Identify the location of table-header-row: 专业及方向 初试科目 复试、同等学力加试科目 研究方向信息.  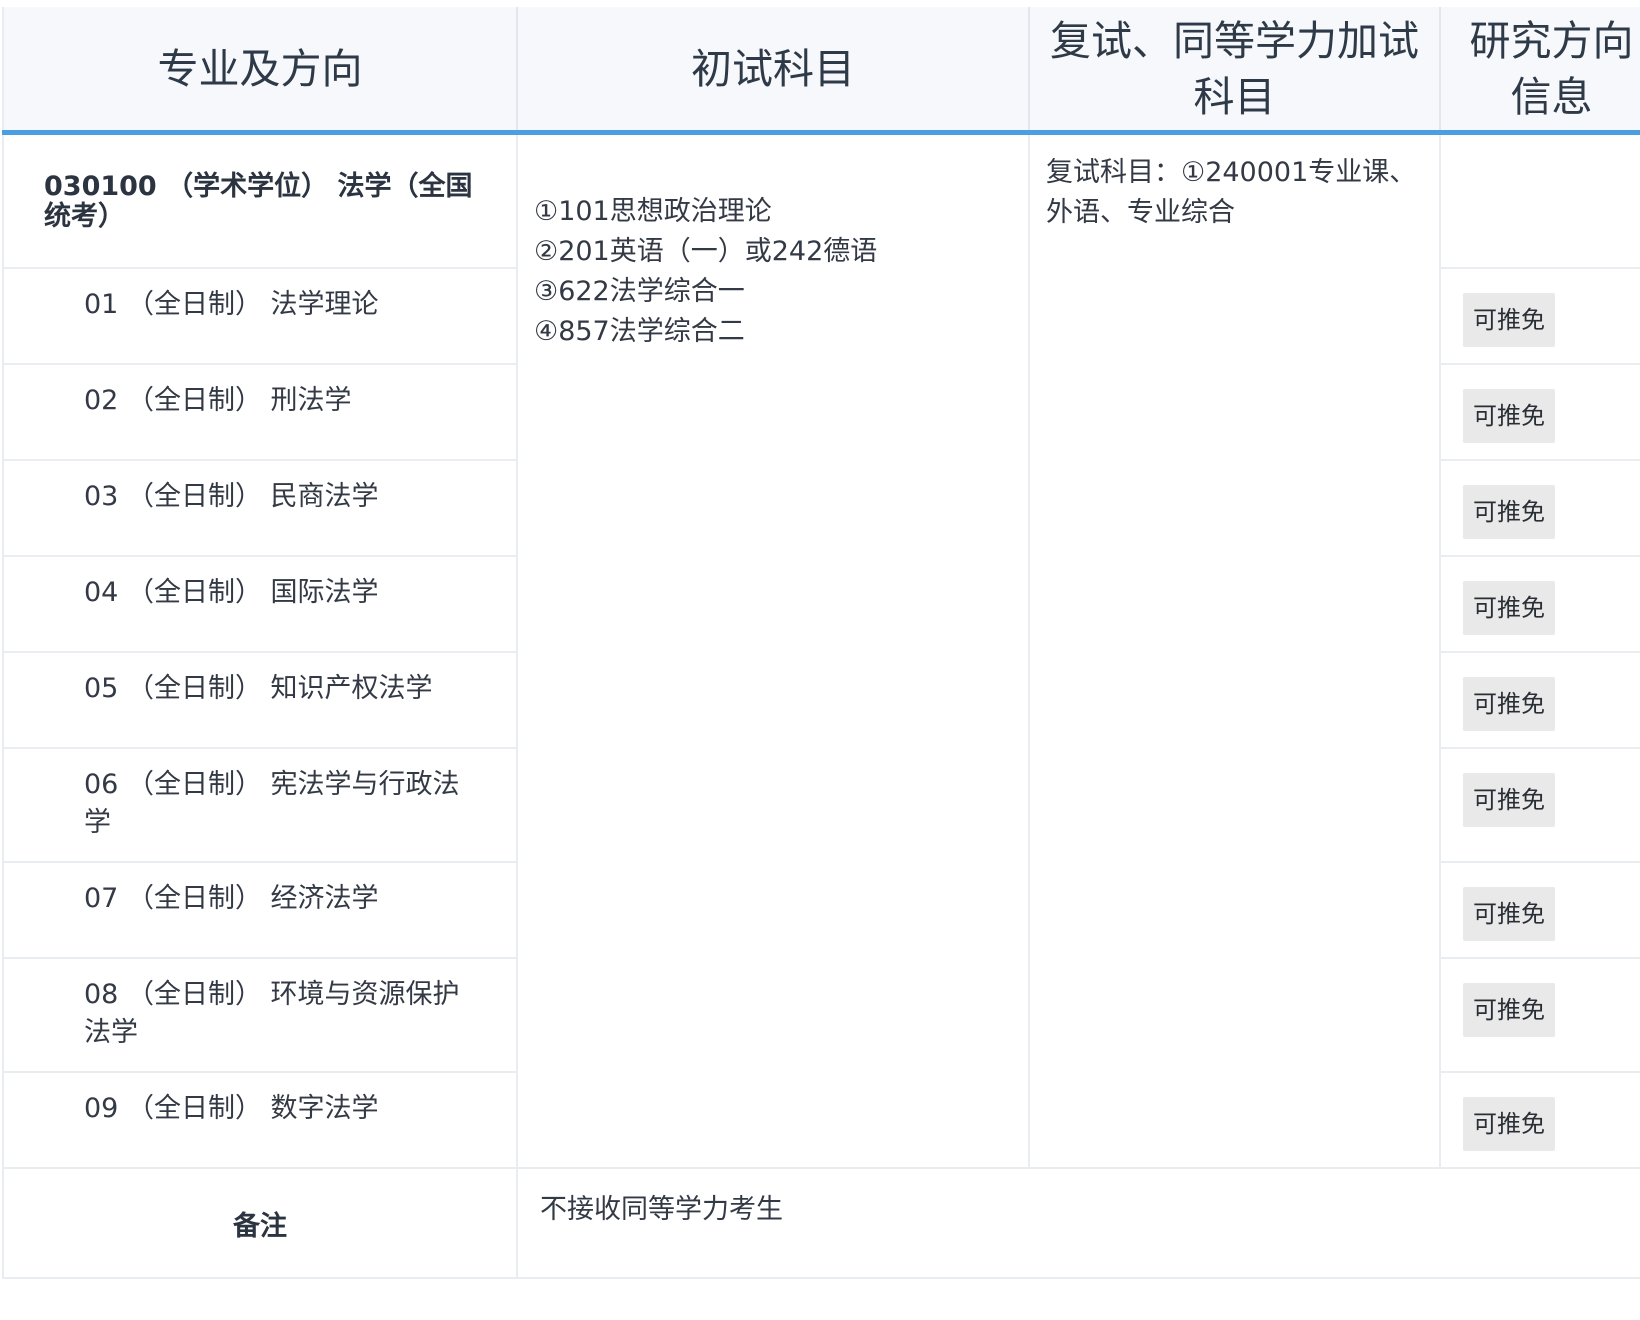
(821, 71).